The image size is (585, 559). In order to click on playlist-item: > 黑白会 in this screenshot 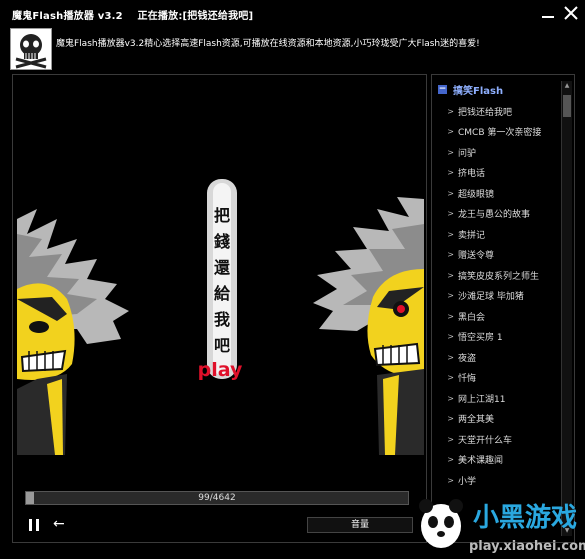, I will do `click(496, 316)`.